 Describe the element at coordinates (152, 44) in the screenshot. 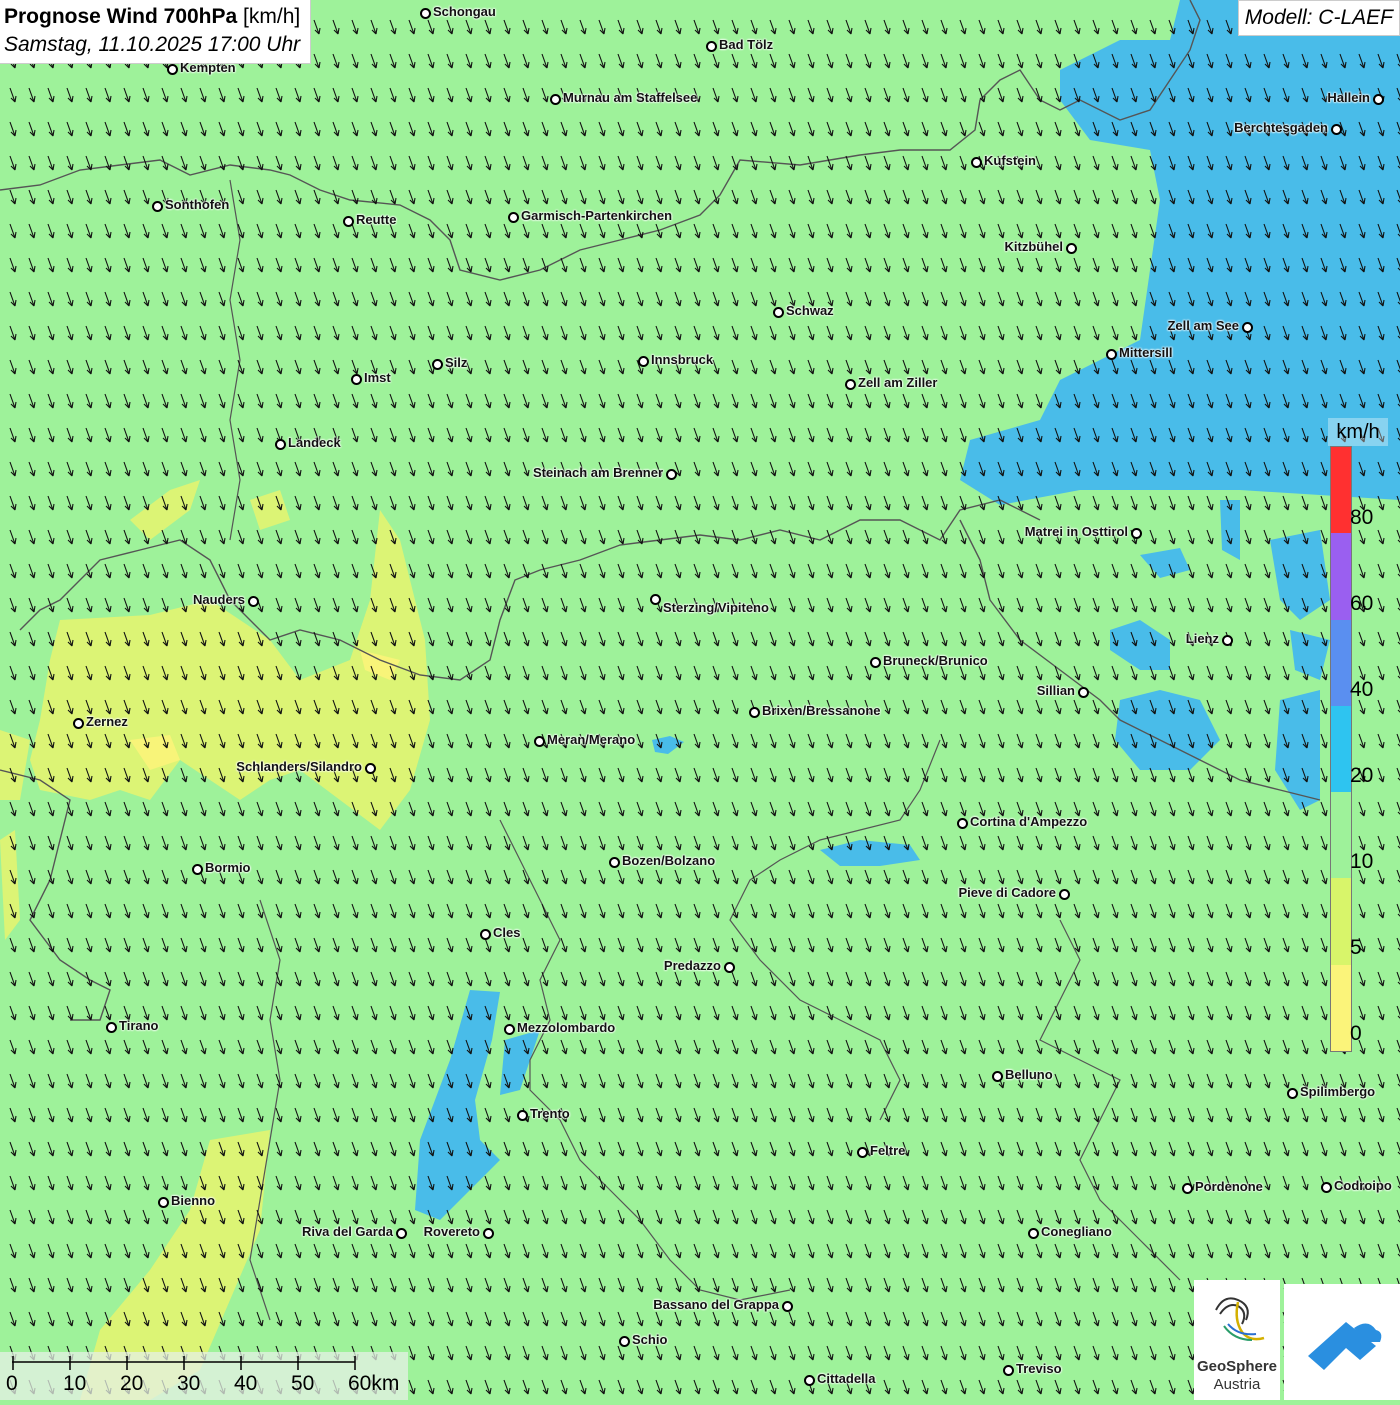

I see `forecast-datetime: Samstag, 11.10.2025 17:00 Uhr` at that location.